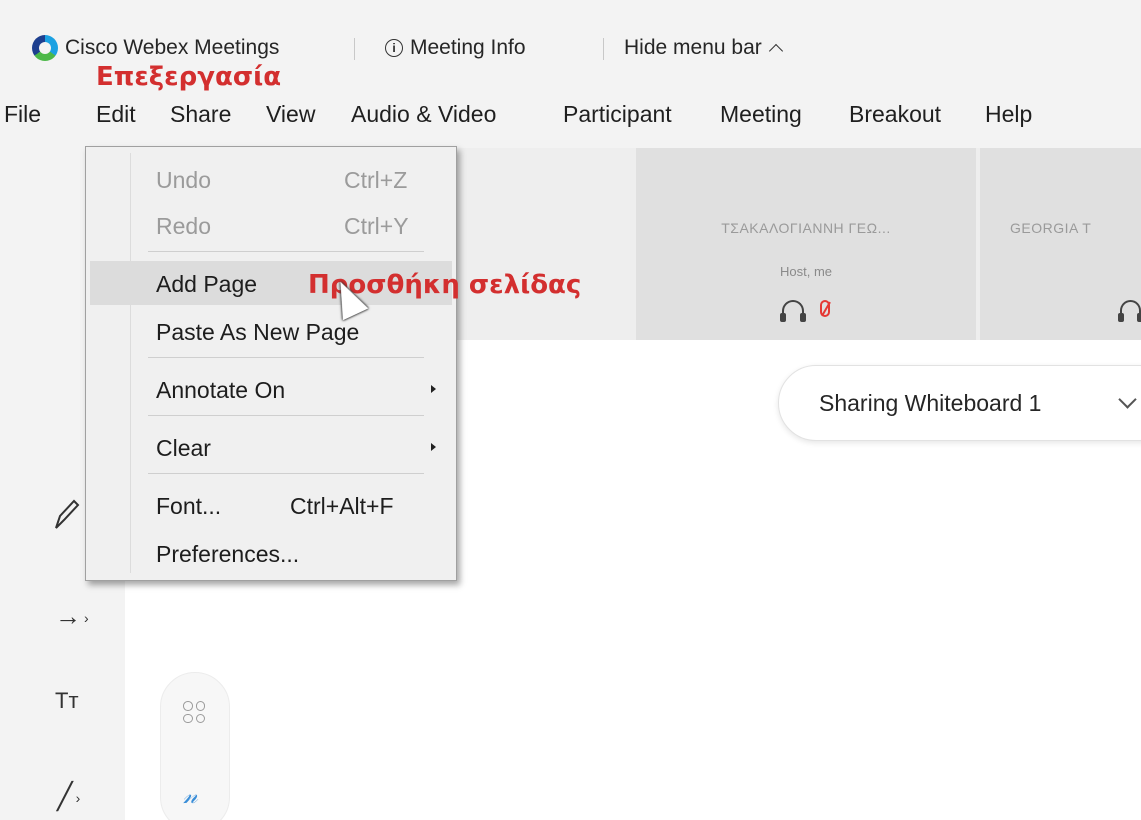  Describe the element at coordinates (195, 746) in the screenshot. I see `whiteboard-mini-toolbar: 𝓃` at that location.